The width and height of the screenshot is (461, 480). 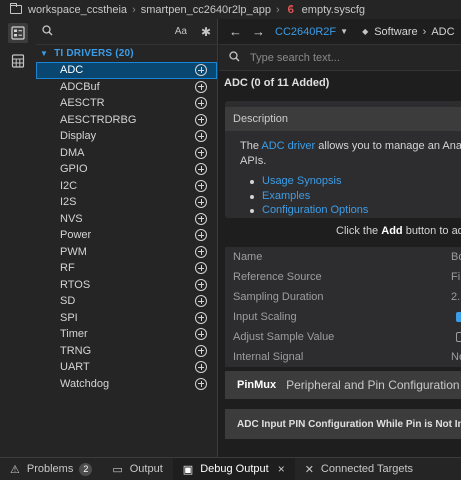 What do you see at coordinates (126, 351) in the screenshot?
I see `sidebar-item-trng: TRNG` at bounding box center [126, 351].